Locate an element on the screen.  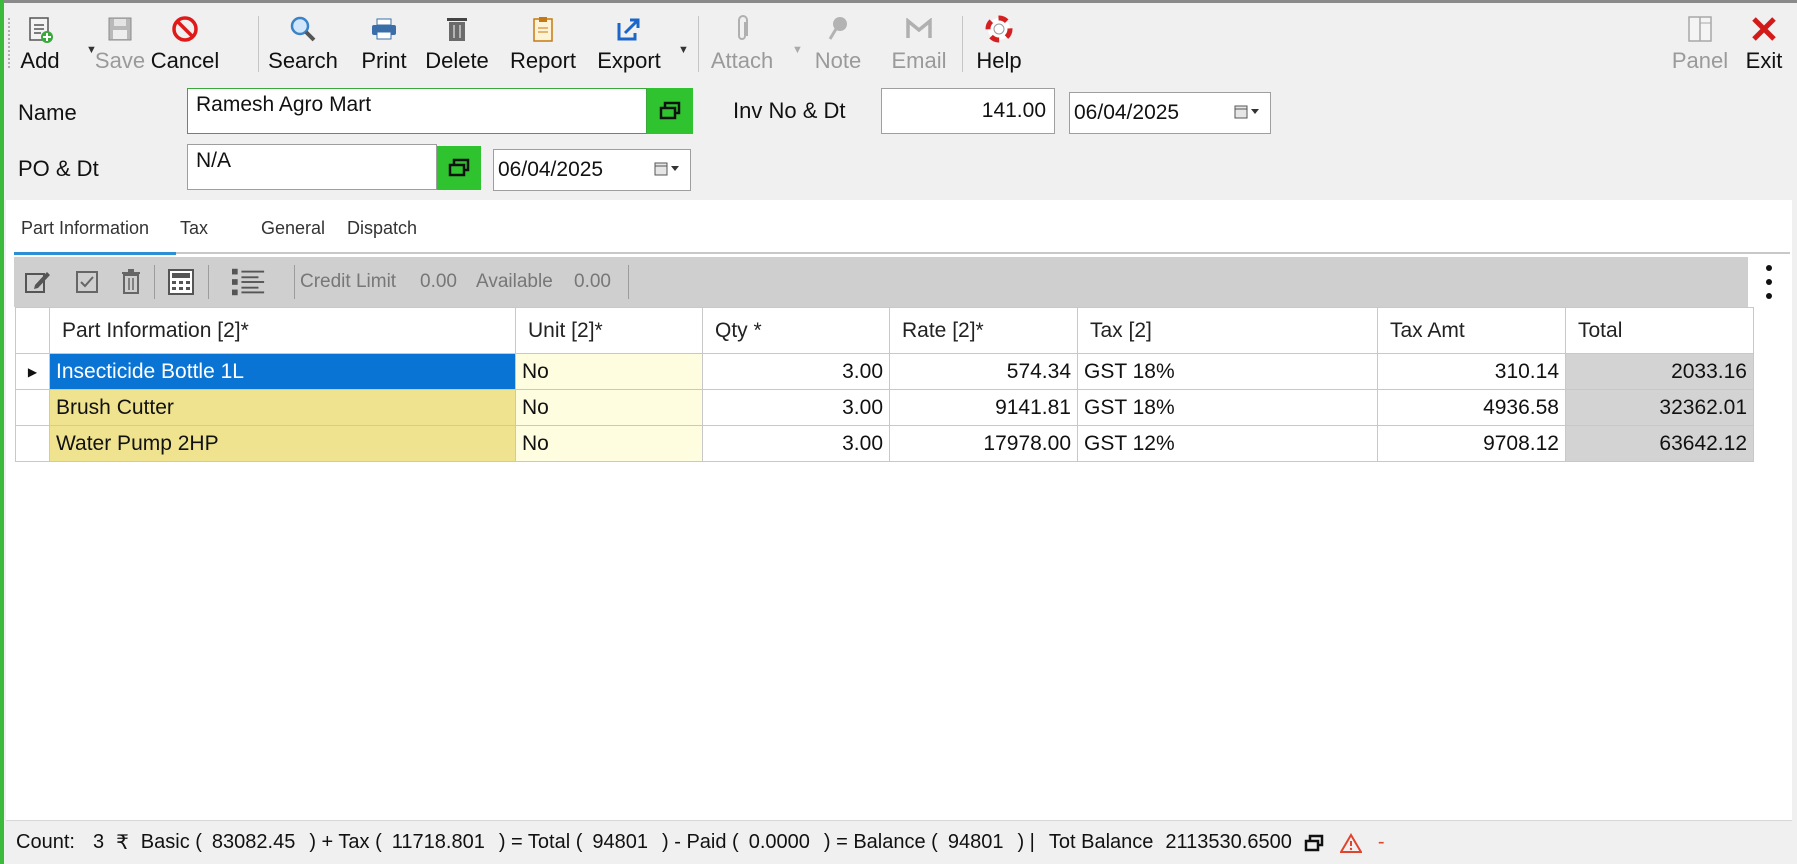
gmail-icon is located at coordinates (919, 29).